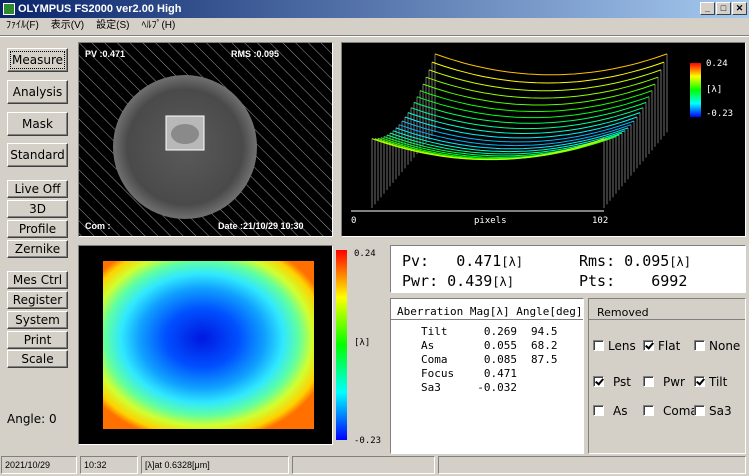 The image size is (749, 476). I want to click on aberration-row: Coma 0.085 87.5, so click(489, 359).